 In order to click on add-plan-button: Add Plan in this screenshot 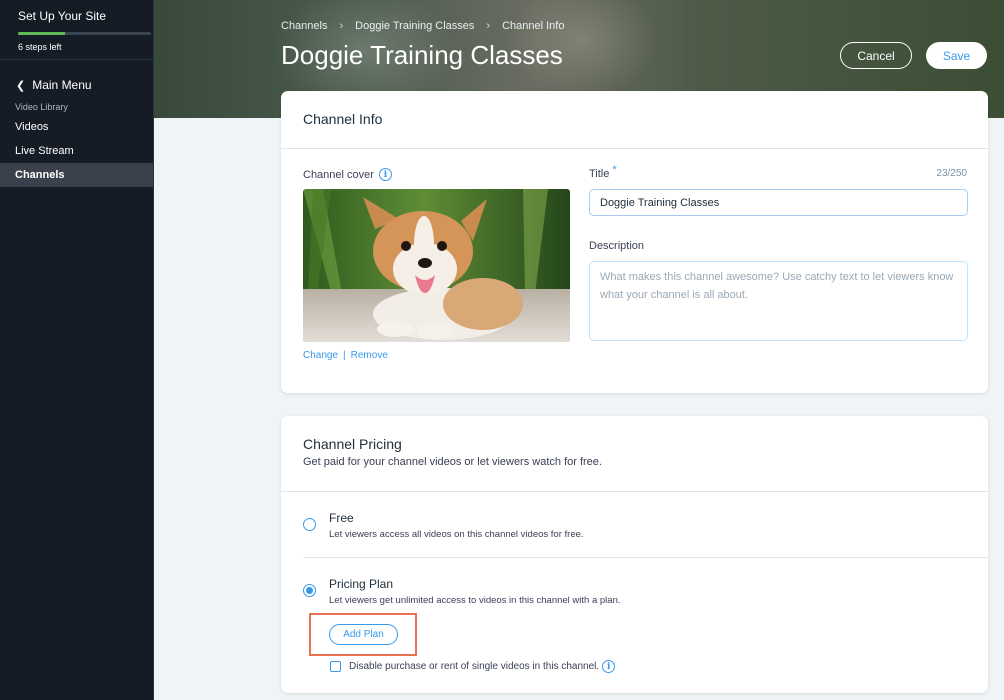, I will do `click(363, 634)`.